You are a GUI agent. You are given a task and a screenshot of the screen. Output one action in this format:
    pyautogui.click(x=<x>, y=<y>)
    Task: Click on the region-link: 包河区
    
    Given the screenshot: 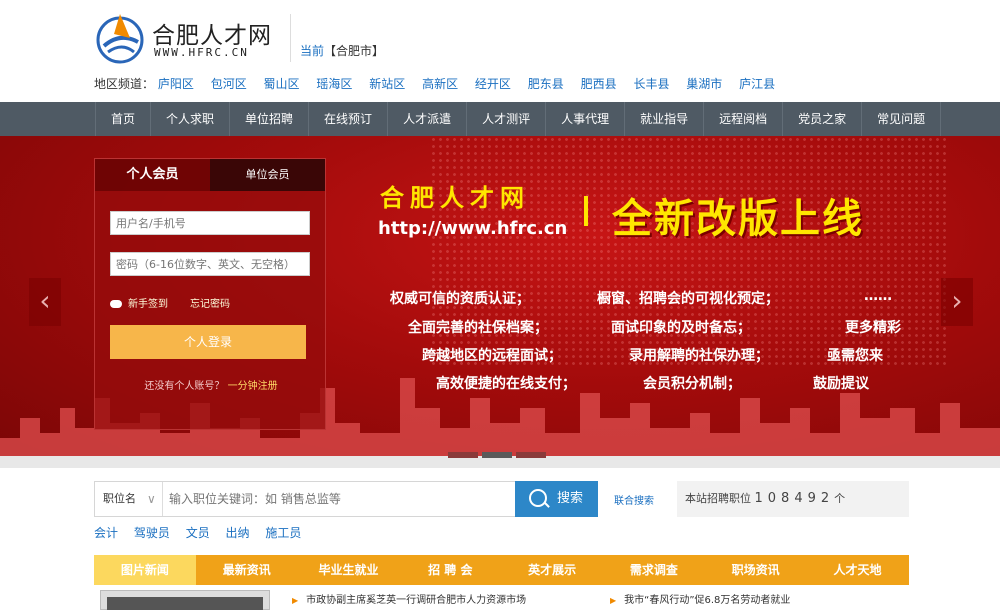 What is the action you would take?
    pyautogui.click(x=229, y=84)
    